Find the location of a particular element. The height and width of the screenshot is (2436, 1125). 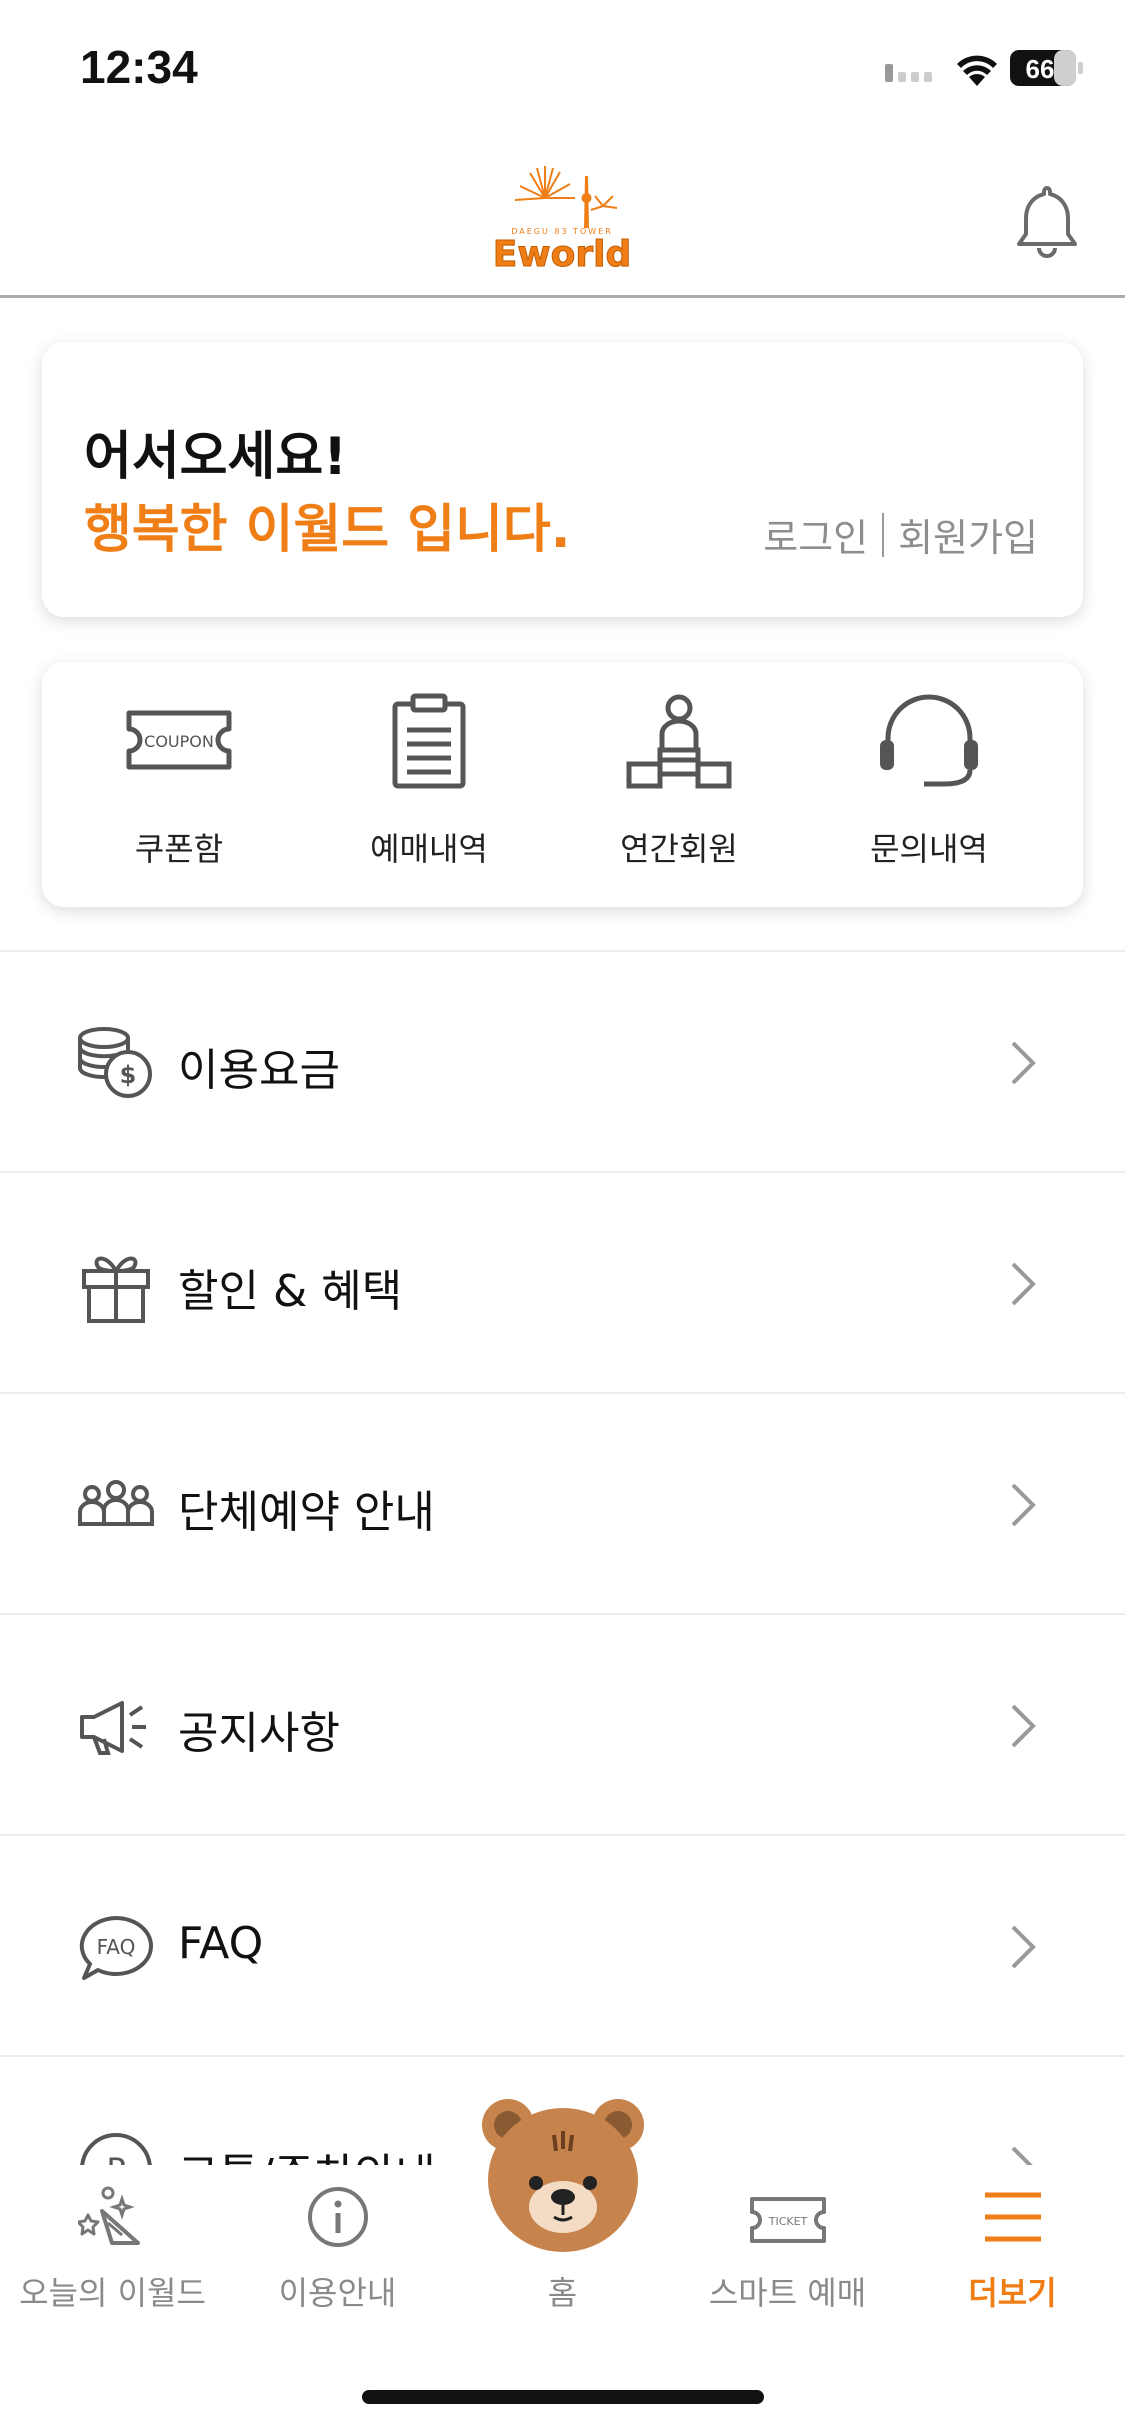

status-bar: 12:34 66 is located at coordinates (562, 70).